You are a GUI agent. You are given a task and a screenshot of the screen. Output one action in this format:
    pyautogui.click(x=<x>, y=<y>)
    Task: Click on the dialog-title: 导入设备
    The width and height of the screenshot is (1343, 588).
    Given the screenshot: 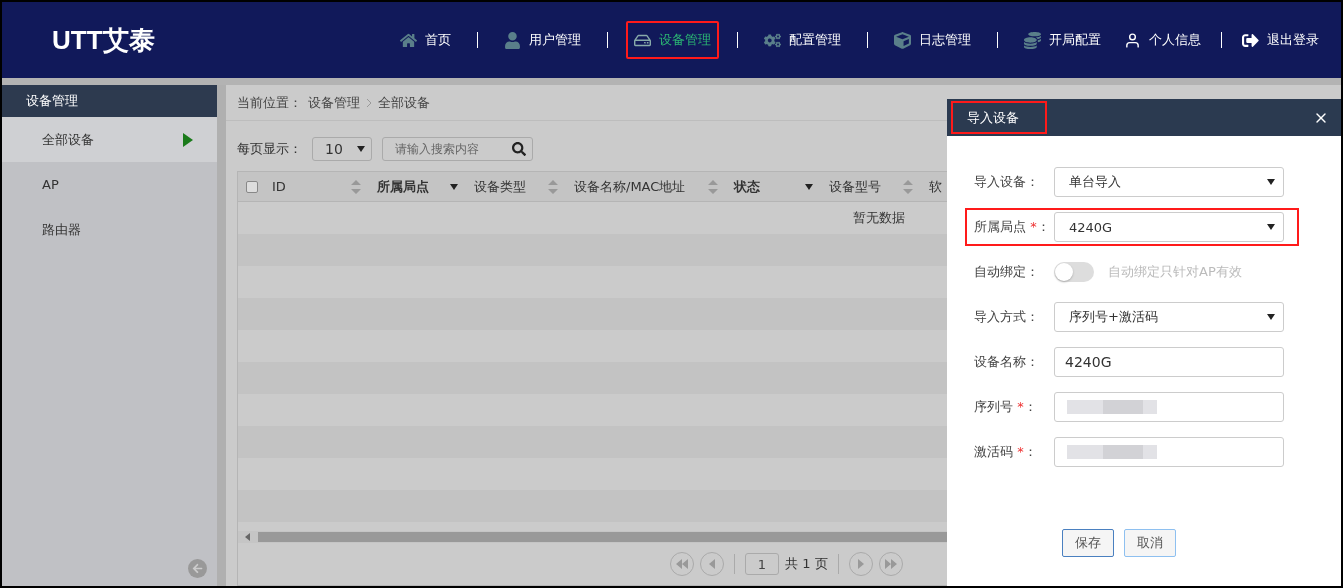 What is the action you would take?
    pyautogui.click(x=999, y=117)
    